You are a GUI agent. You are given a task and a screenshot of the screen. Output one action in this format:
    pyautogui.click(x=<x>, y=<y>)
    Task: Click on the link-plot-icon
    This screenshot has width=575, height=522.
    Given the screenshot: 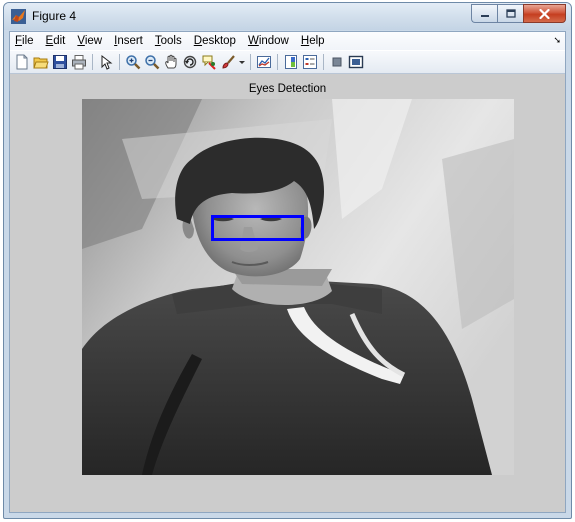 What is the action you would take?
    pyautogui.click(x=264, y=62)
    